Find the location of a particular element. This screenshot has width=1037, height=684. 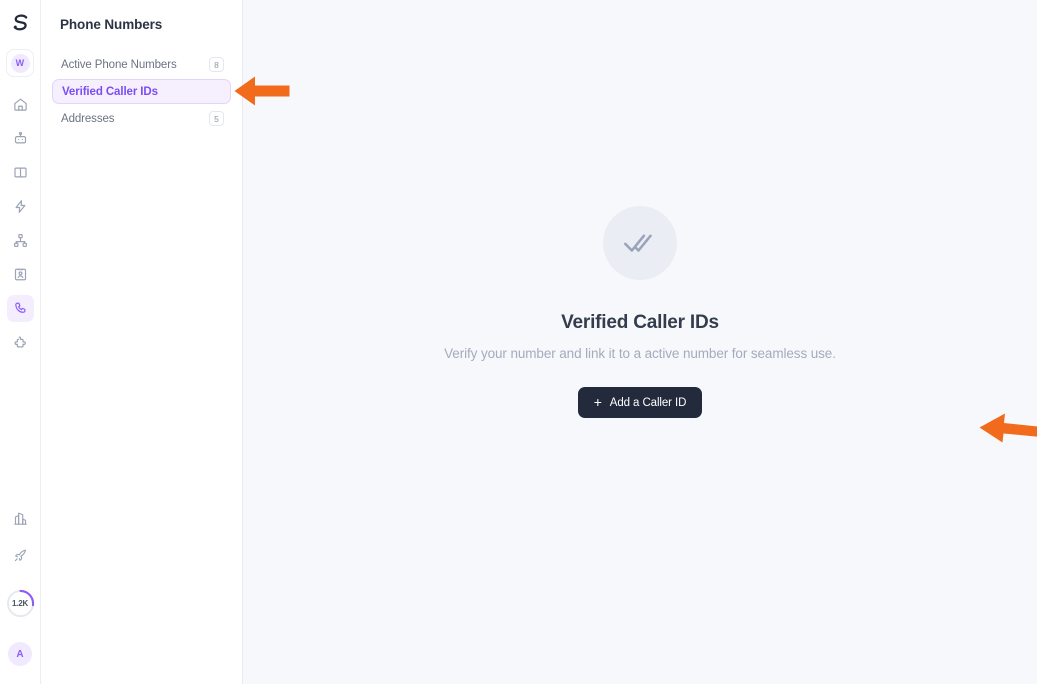

rail-nav is located at coordinates (20, 223).